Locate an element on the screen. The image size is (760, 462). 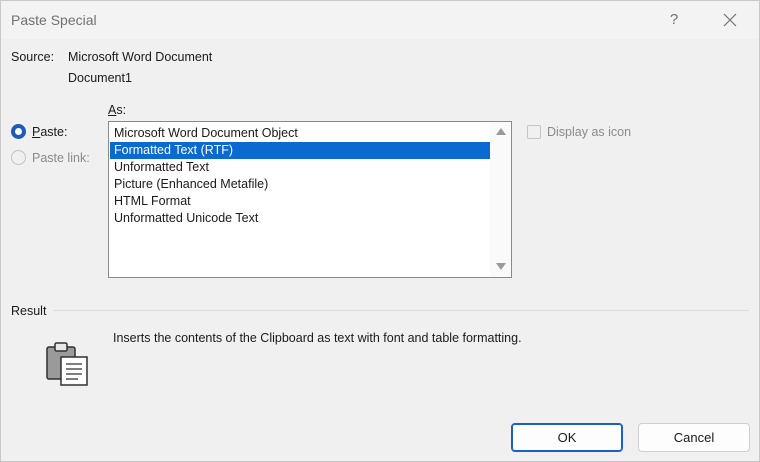
as-label: As: is located at coordinates (117, 110).